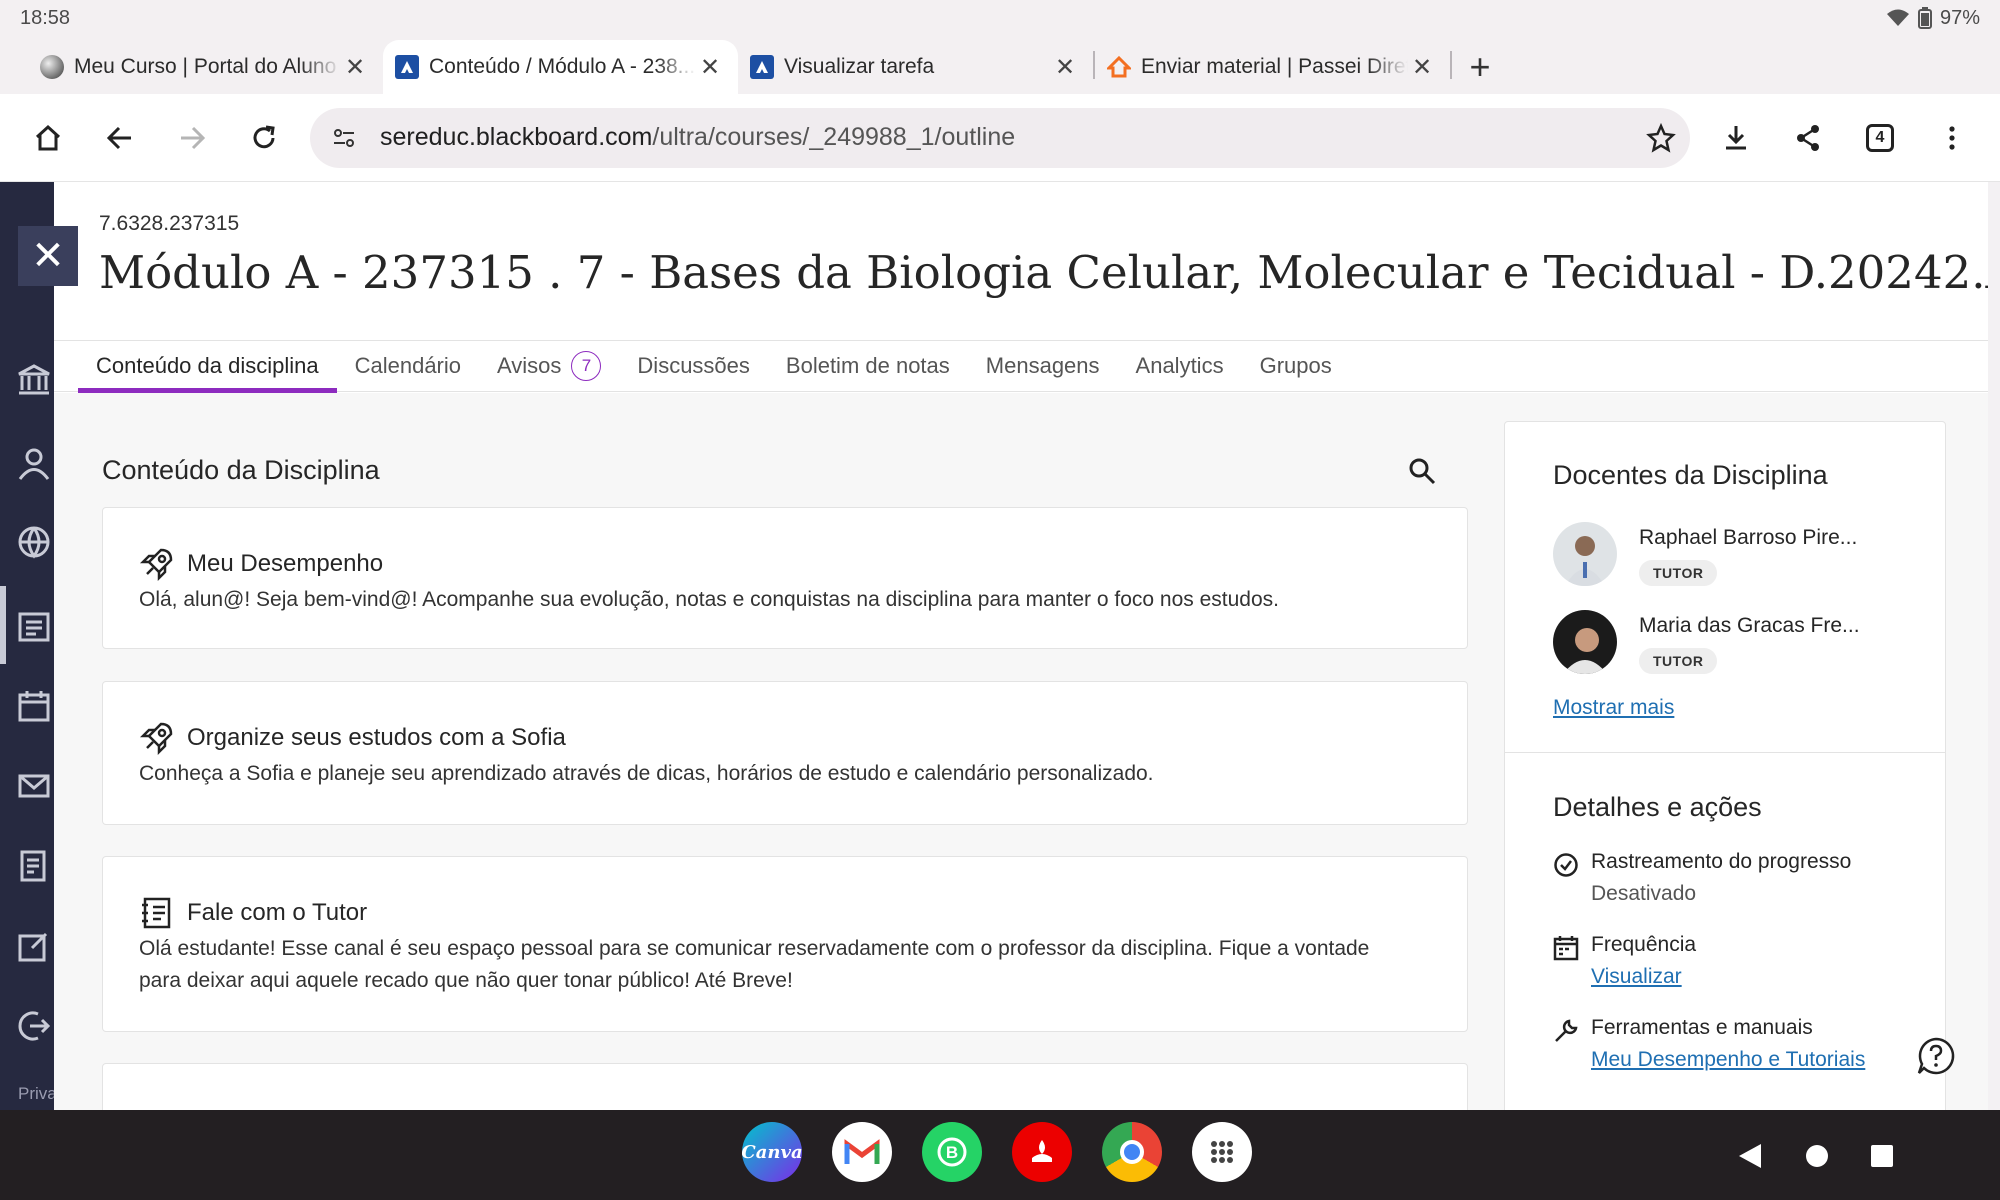 The width and height of the screenshot is (2000, 1200). What do you see at coordinates (34, 626) in the screenshot?
I see `courses-icon` at bounding box center [34, 626].